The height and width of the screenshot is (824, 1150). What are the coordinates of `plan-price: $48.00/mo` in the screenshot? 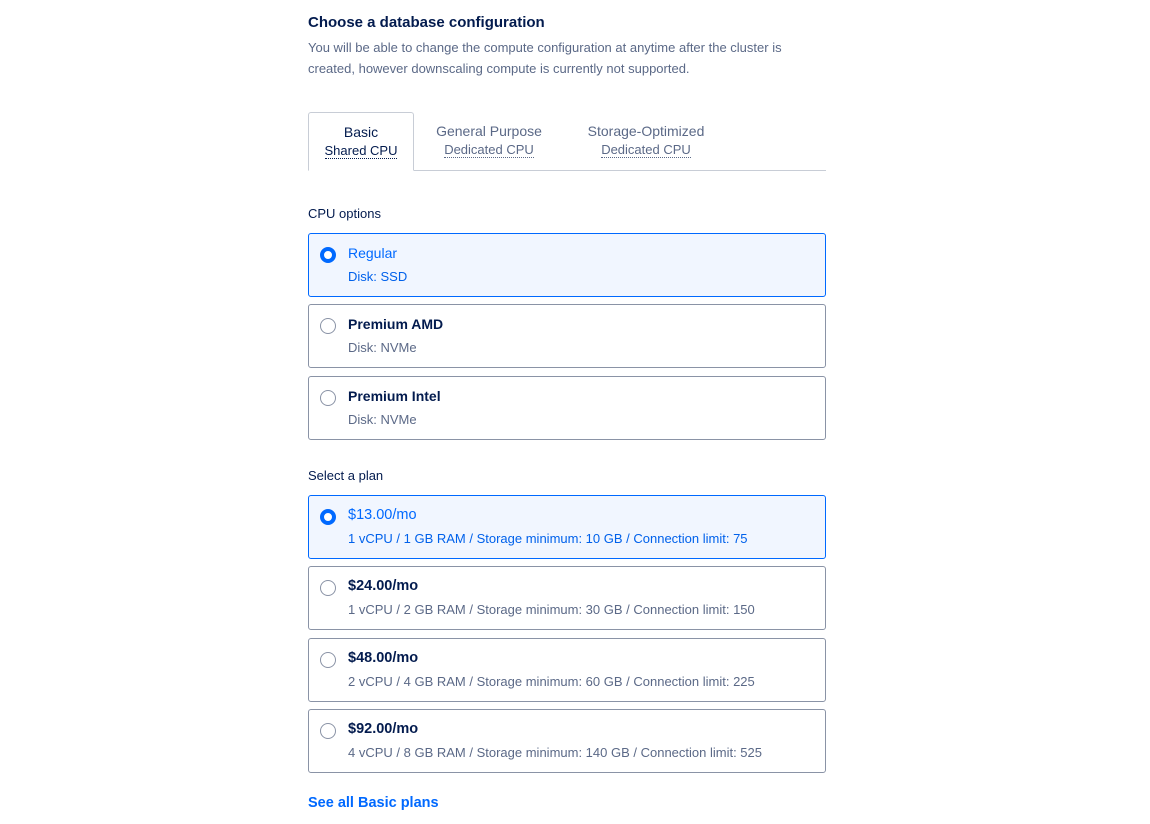 It's located at (383, 658).